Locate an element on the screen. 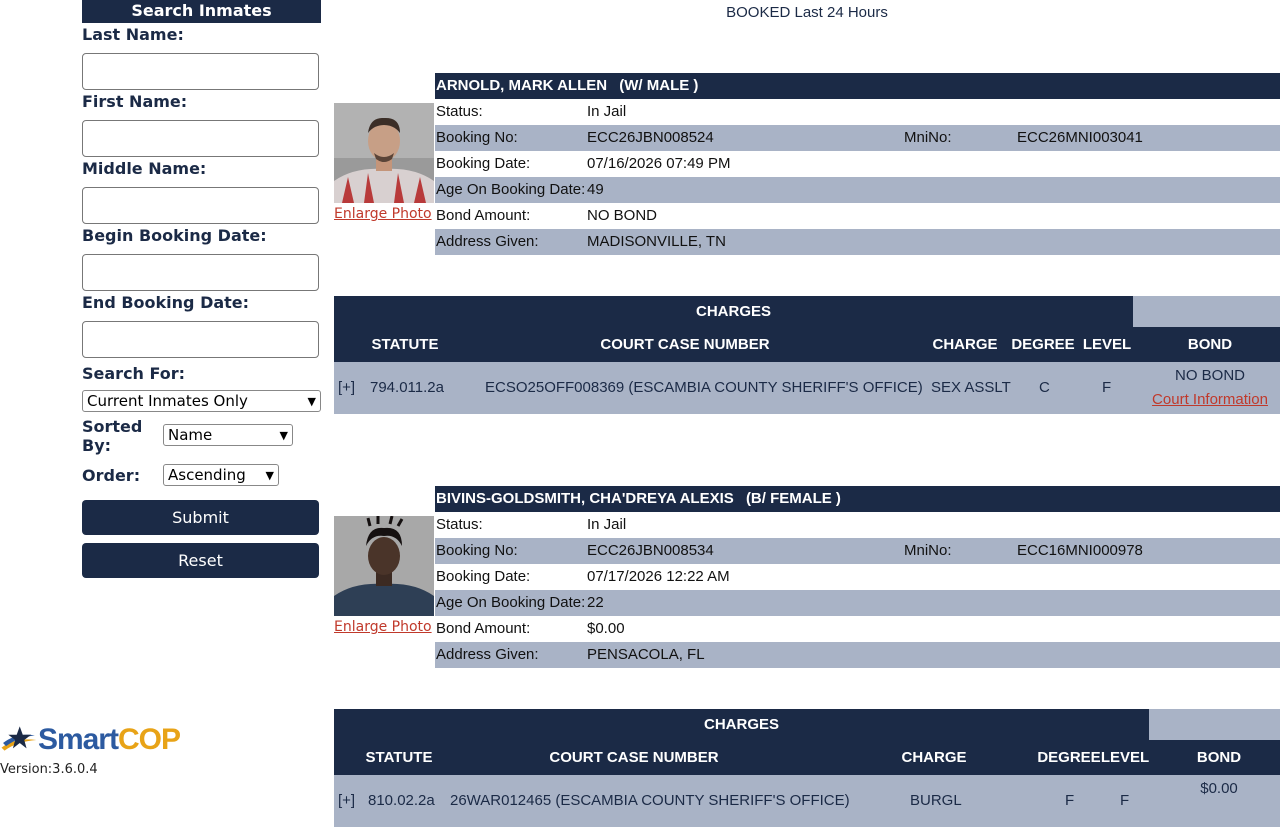 This screenshot has height=827, width=1280. sorted-by-value: Name is located at coordinates (190, 435).